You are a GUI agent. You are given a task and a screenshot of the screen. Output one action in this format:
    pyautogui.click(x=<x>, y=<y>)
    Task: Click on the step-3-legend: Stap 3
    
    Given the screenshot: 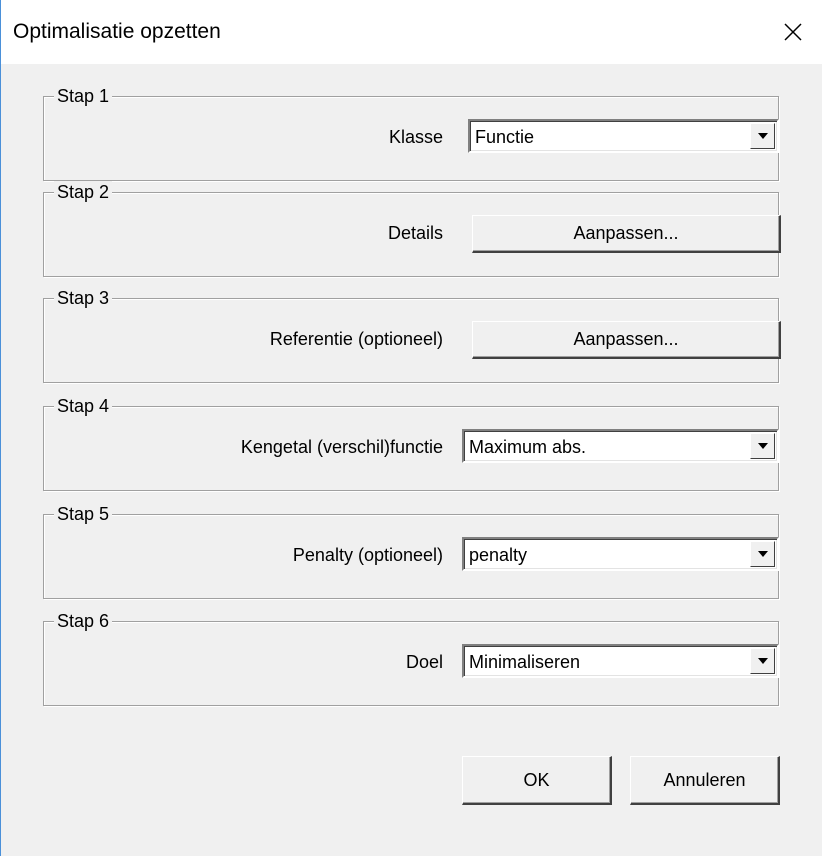 What is the action you would take?
    pyautogui.click(x=83, y=298)
    